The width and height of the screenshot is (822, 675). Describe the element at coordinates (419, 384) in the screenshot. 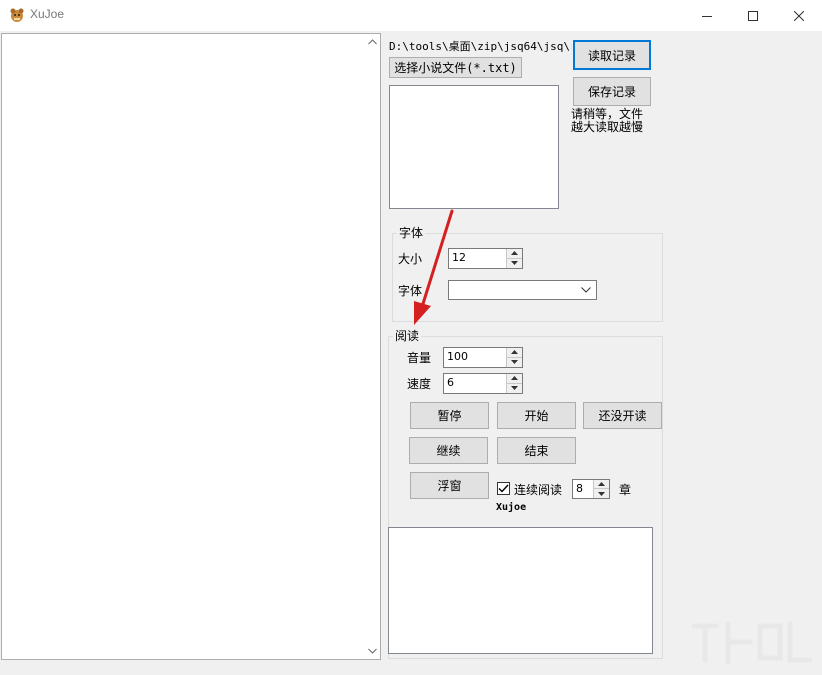

I see `speed-label: 速度` at that location.